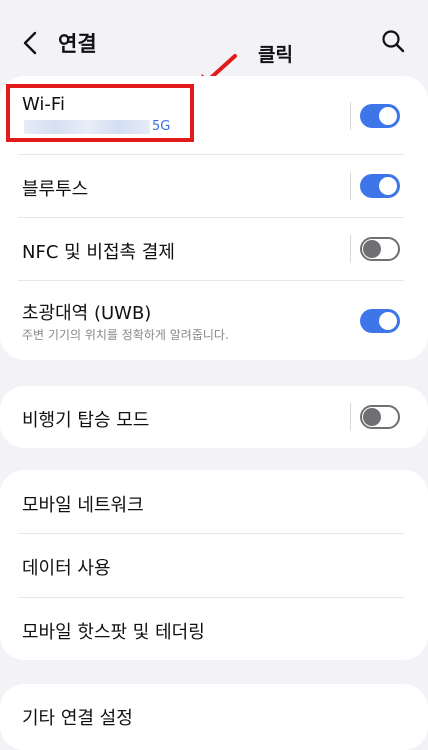 This screenshot has height=750, width=428. I want to click on chevron-left-icon, so click(31, 43).